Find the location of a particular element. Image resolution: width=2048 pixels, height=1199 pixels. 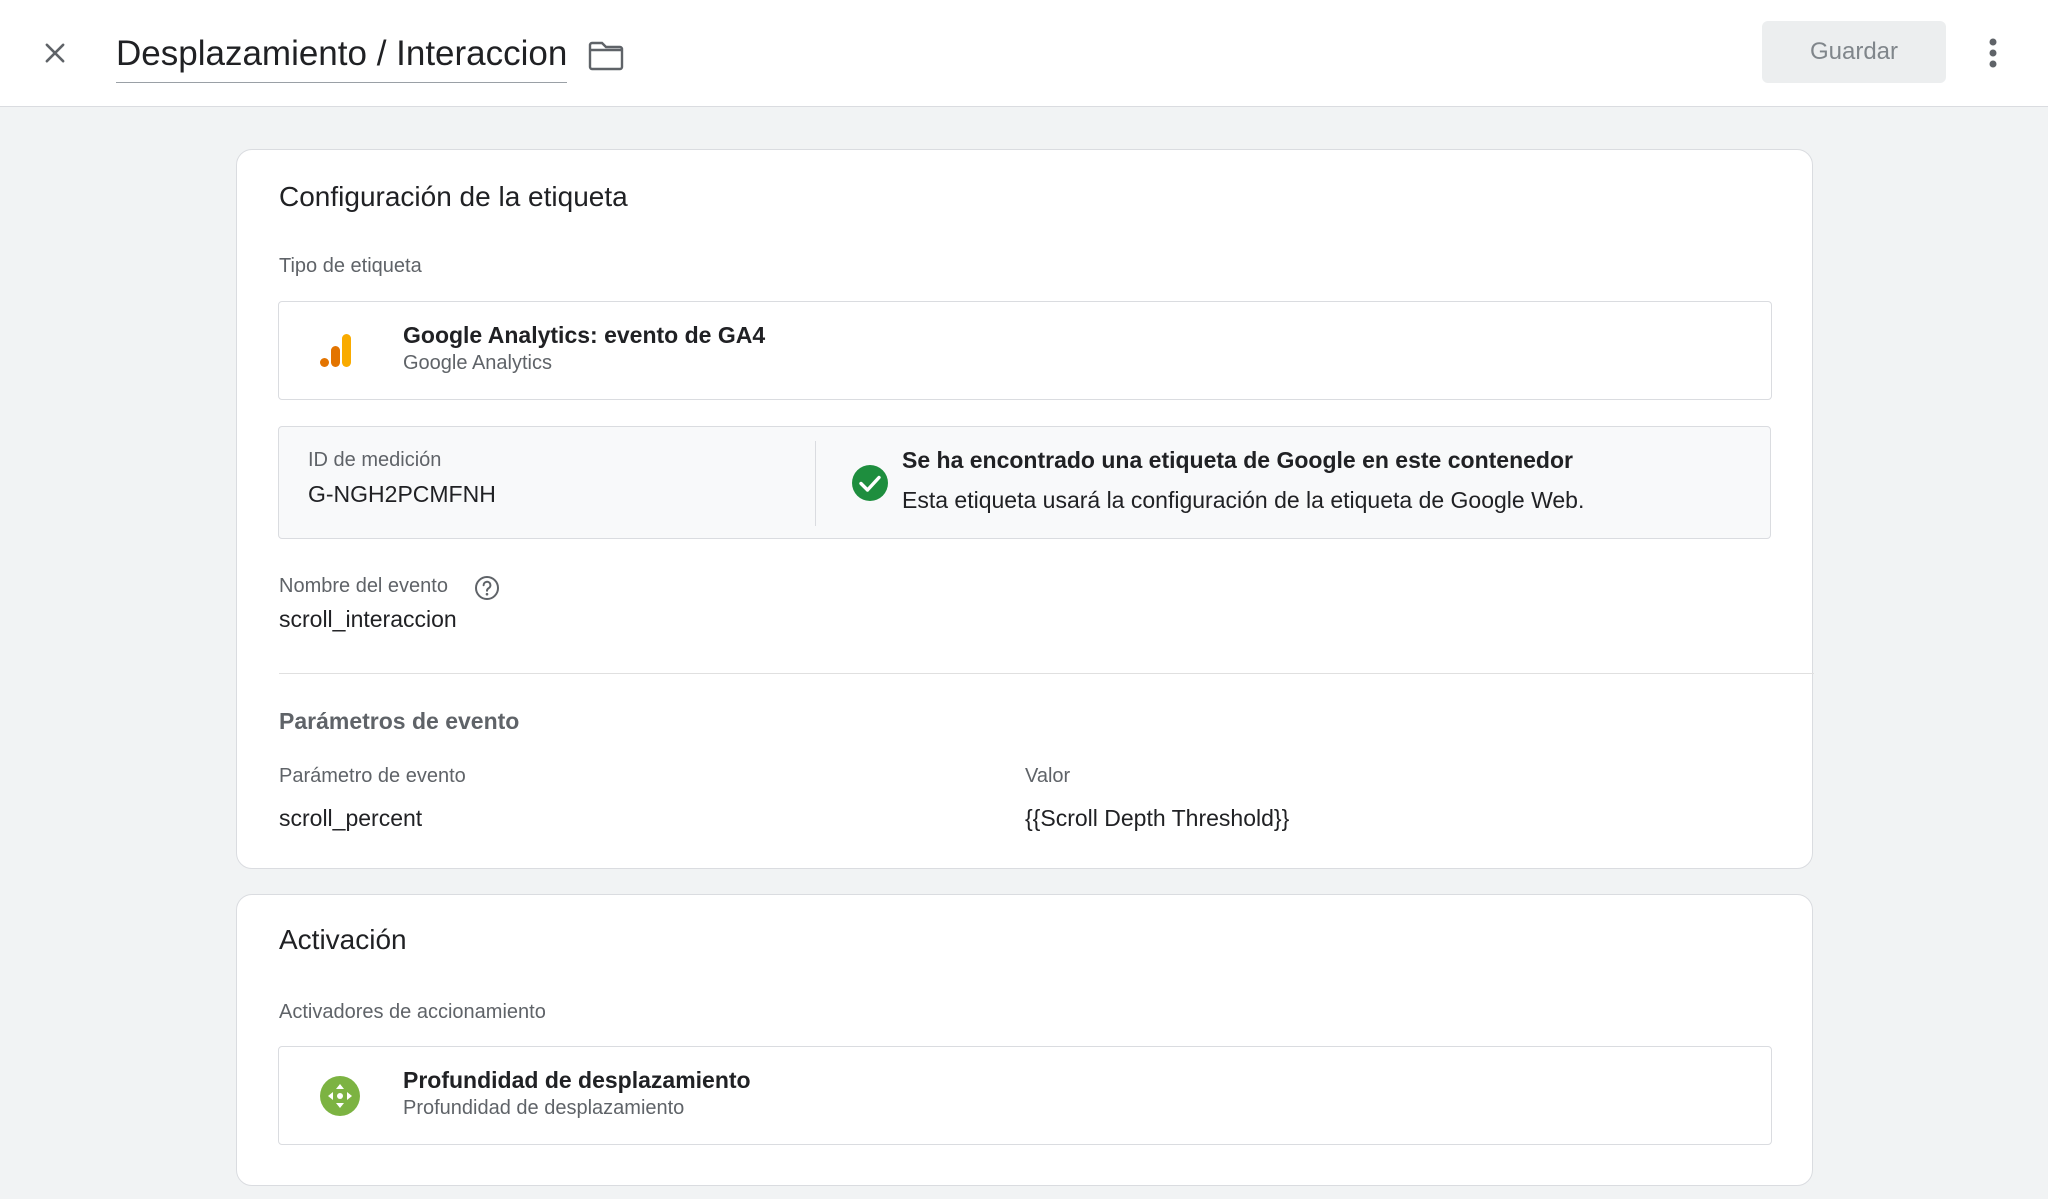

triggers-label: Activadores de accionamiento is located at coordinates (412, 1012).